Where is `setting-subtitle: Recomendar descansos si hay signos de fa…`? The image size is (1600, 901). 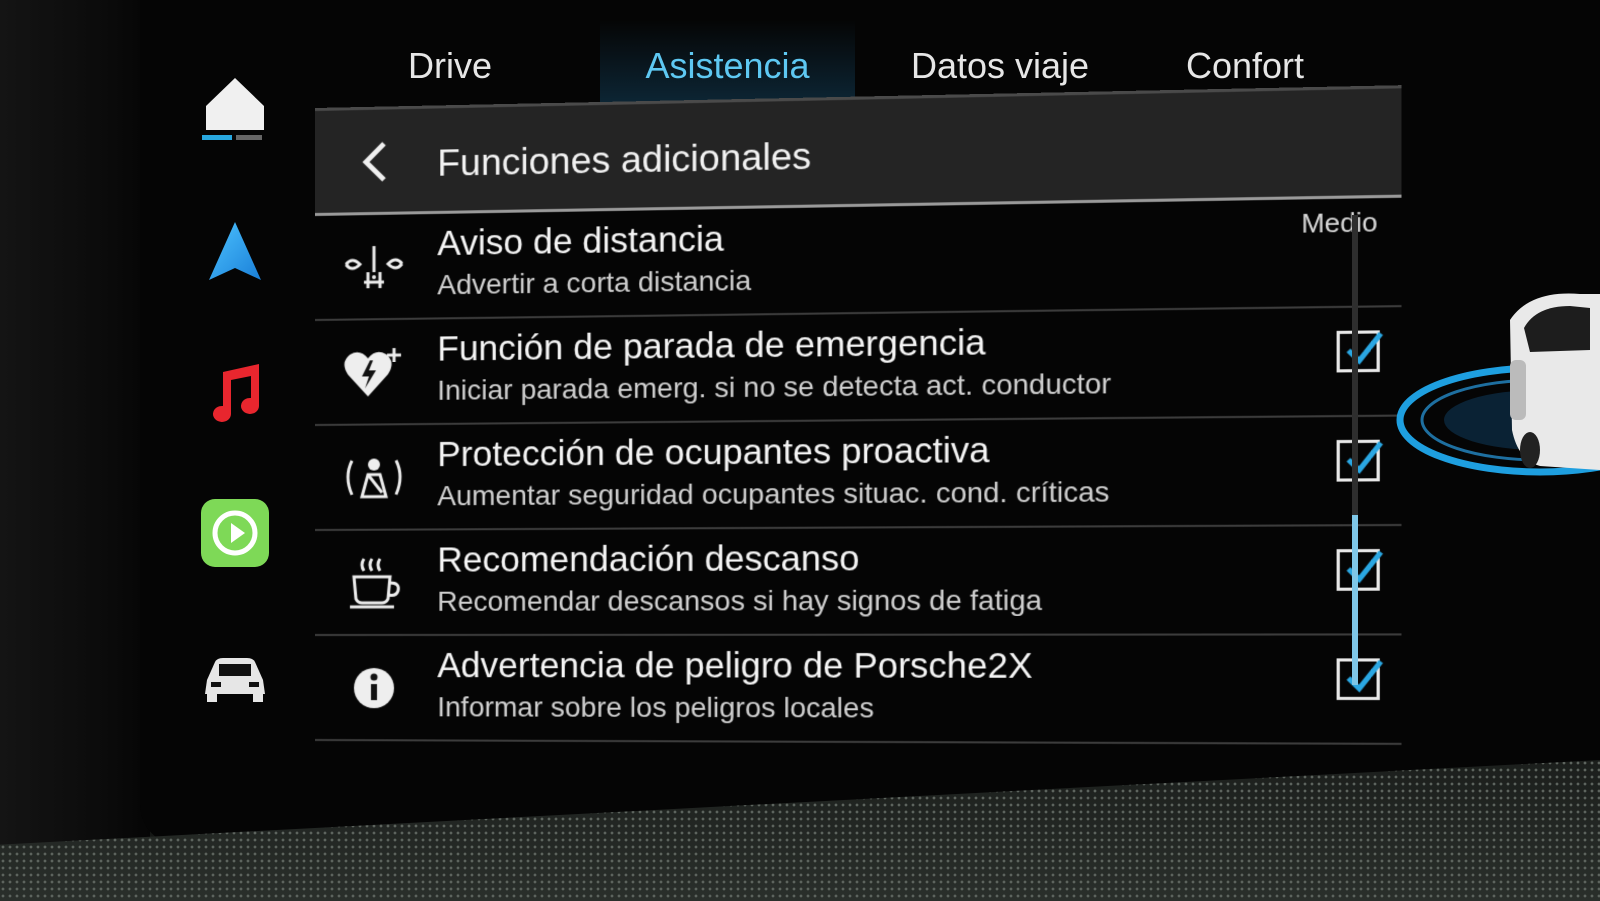
setting-subtitle: Recomendar descansos si hay signos de fa… is located at coordinates (740, 600).